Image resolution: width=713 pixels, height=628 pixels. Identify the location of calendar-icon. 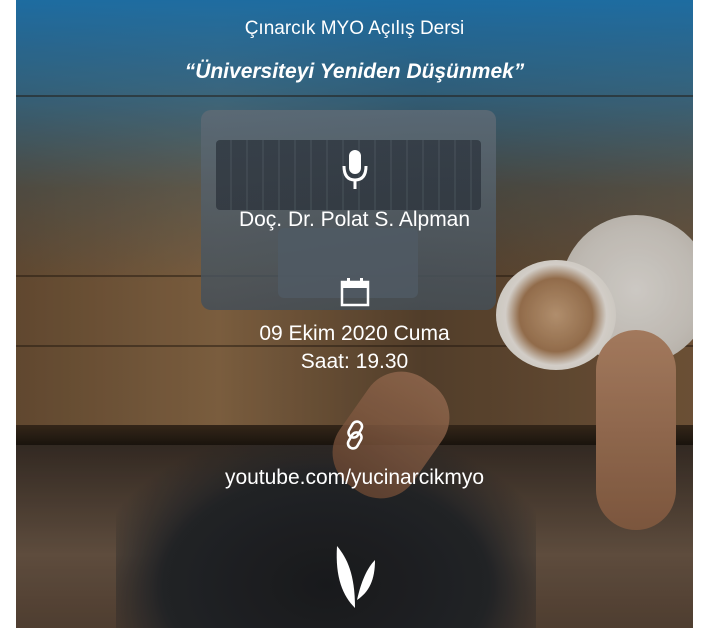
(354, 292).